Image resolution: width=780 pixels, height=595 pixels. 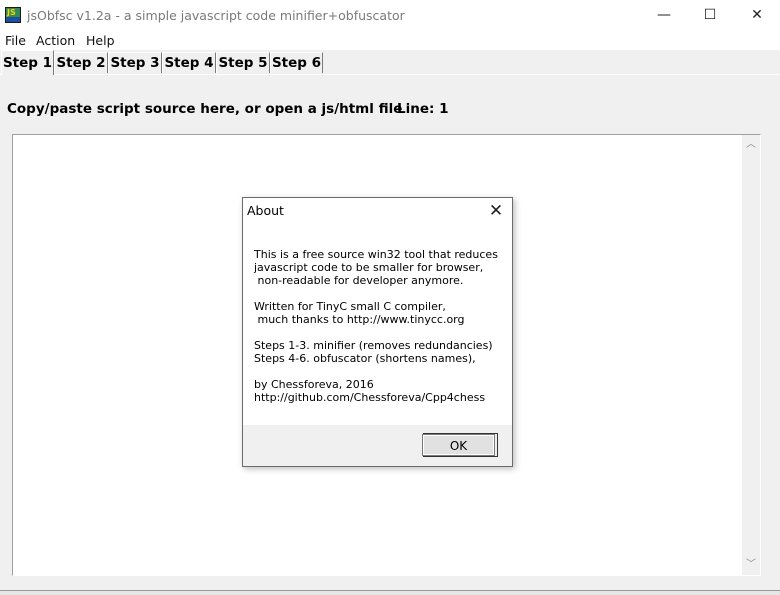 What do you see at coordinates (496, 211) in the screenshot?
I see `dialog-close-icon: ✕` at bounding box center [496, 211].